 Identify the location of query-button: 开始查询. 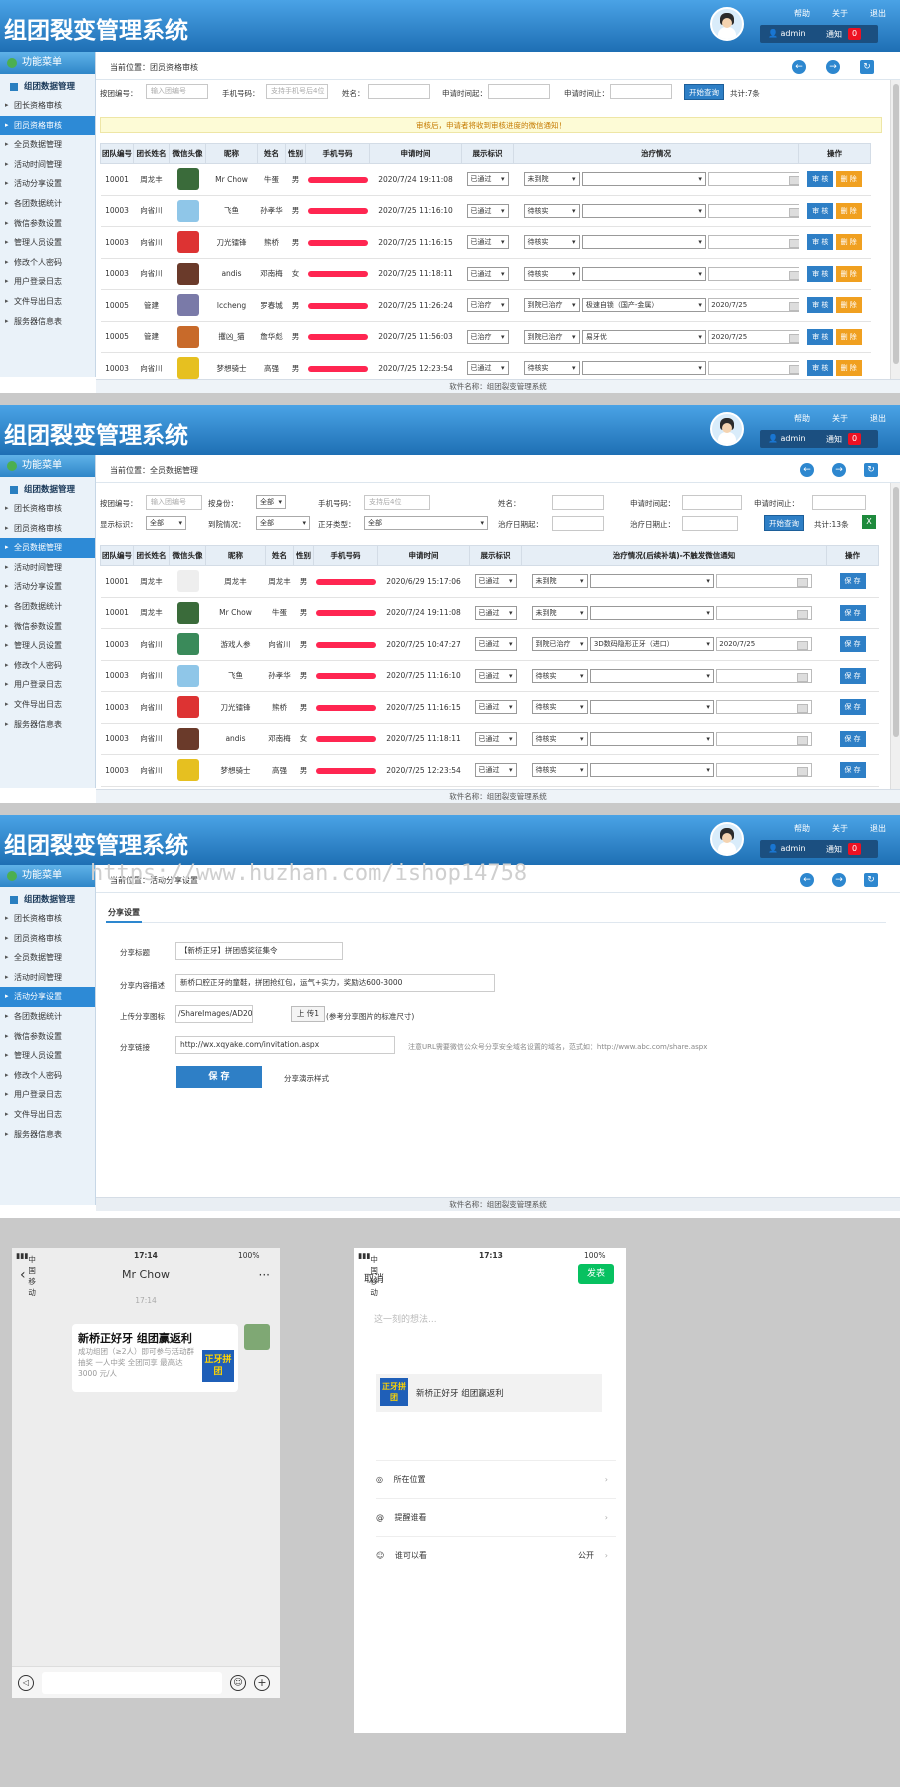
(784, 523).